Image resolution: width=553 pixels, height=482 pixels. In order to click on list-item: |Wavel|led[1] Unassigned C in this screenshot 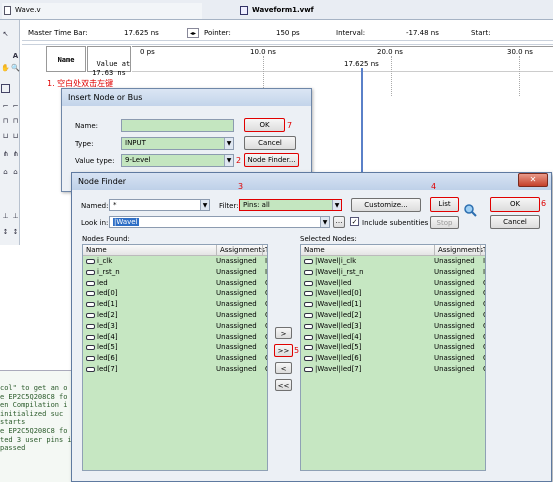, I will do `click(393, 304)`.